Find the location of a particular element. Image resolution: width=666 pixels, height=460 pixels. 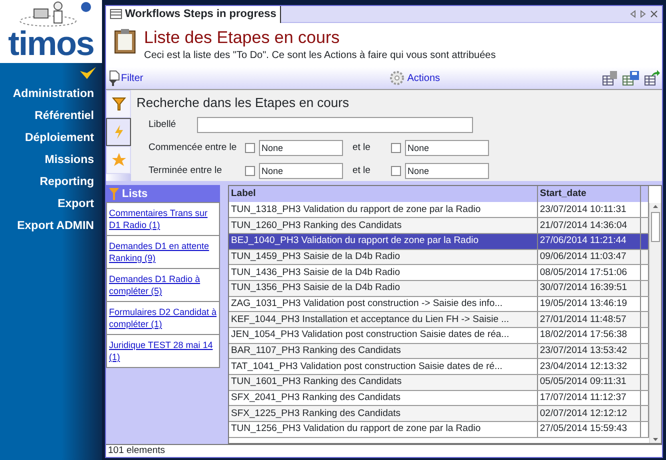

table-row: JEN_1054_PH3 Validation post construction Saisie dates de réa... 18/02/2014 17:56:38 is located at coordinates (438, 336).